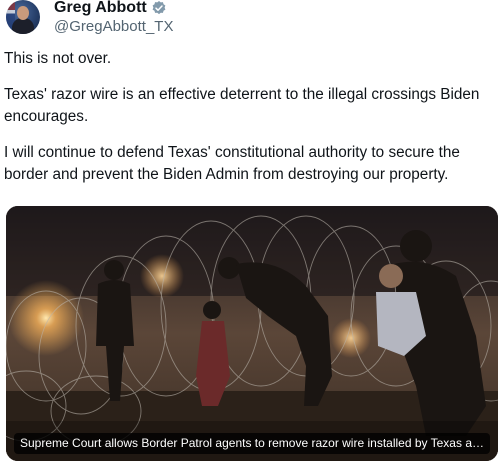 This screenshot has width=500, height=463. I want to click on author-handle: @GregAbbott_TX, so click(113, 27).